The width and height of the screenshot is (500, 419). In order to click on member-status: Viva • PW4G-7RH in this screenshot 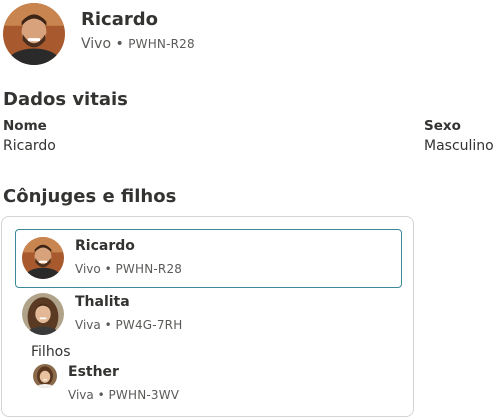, I will do `click(128, 325)`.